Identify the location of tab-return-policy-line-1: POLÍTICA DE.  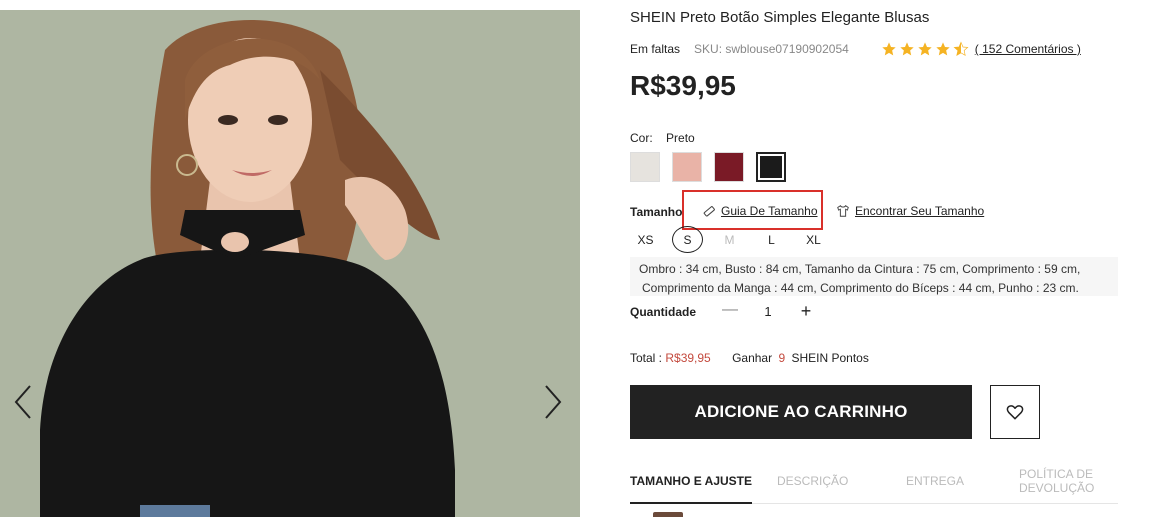
(1056, 474).